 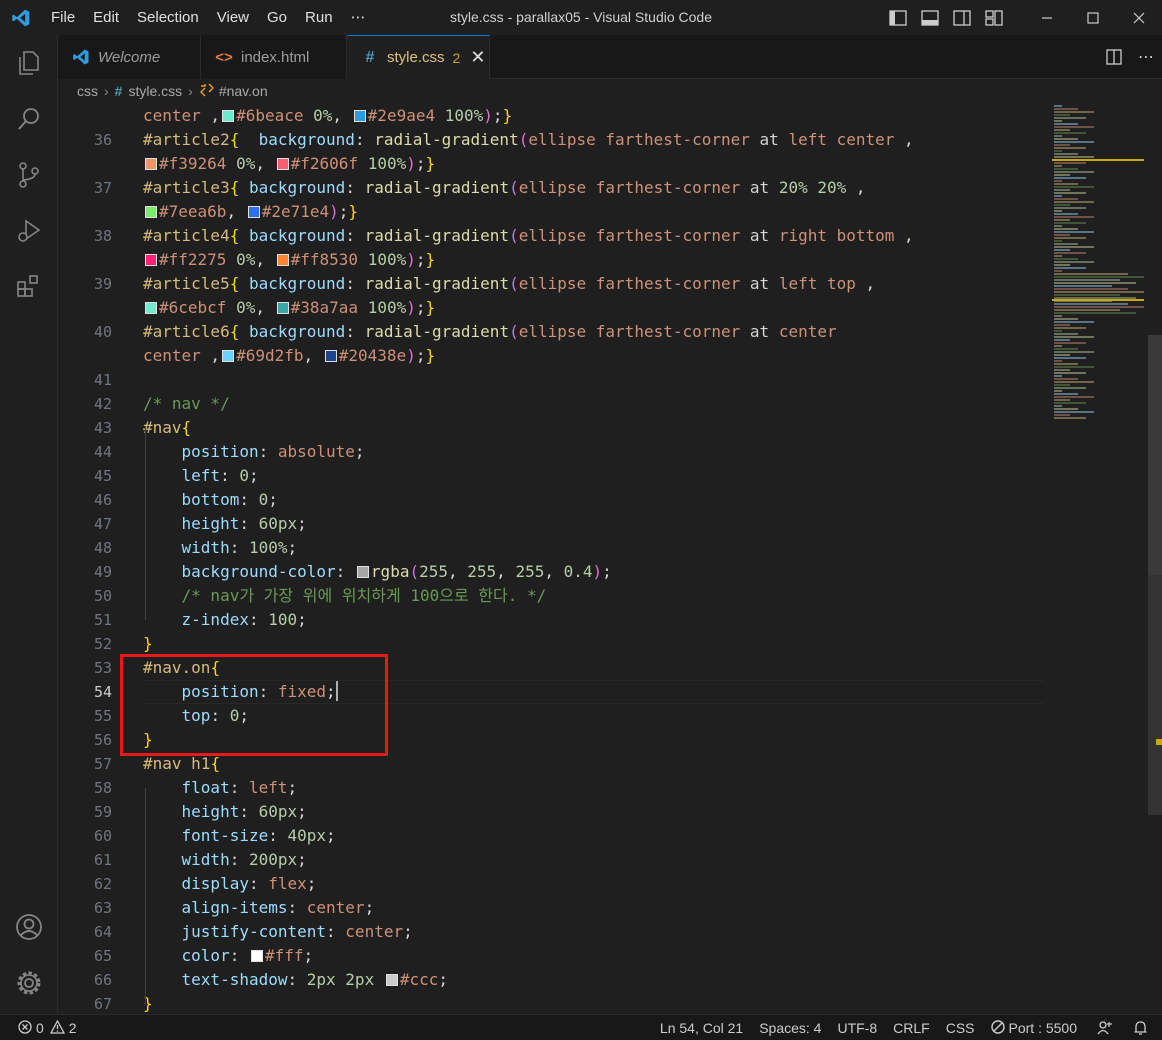 I want to click on indentation: Spaces: 4, so click(x=790, y=1027).